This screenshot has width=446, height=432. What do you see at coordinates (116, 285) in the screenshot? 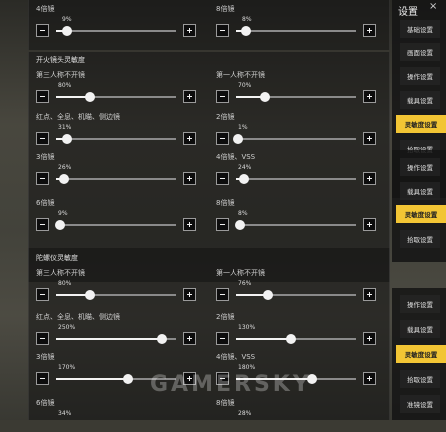
I see `slider-gyro-third-person: 第三人称不开镜 80%` at bounding box center [116, 285].